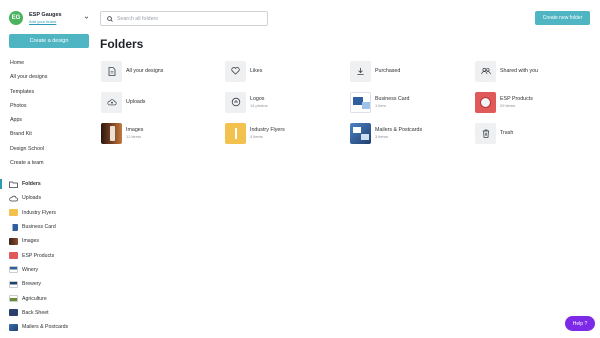 The height and width of the screenshot is (338, 600). What do you see at coordinates (28, 120) in the screenshot?
I see `sidebar-item-apps: Apps` at bounding box center [28, 120].